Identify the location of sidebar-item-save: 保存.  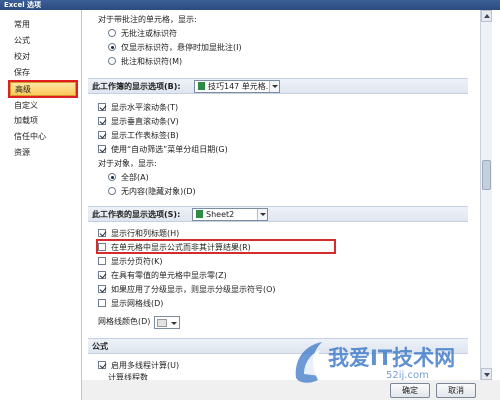
(43, 73).